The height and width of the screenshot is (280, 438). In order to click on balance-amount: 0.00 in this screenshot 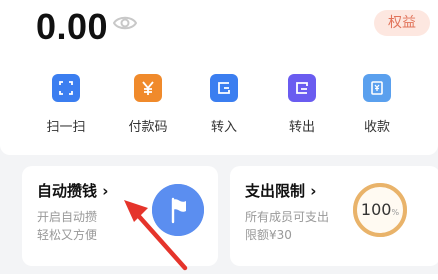, I will do `click(72, 26)`.